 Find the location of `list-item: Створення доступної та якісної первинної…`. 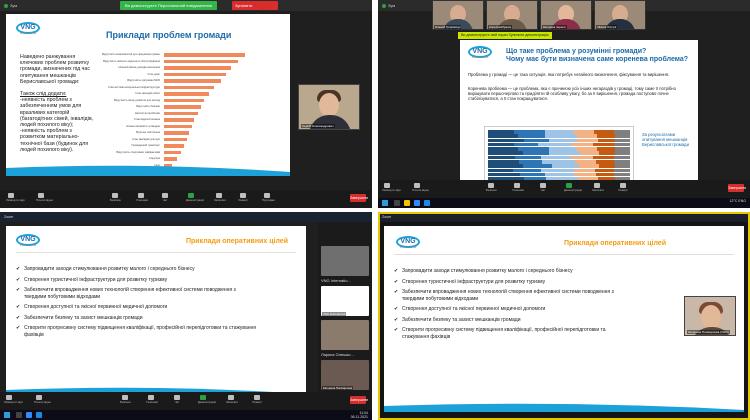

list-item: Створення доступної та якісної первинної… is located at coordinates (504, 309).